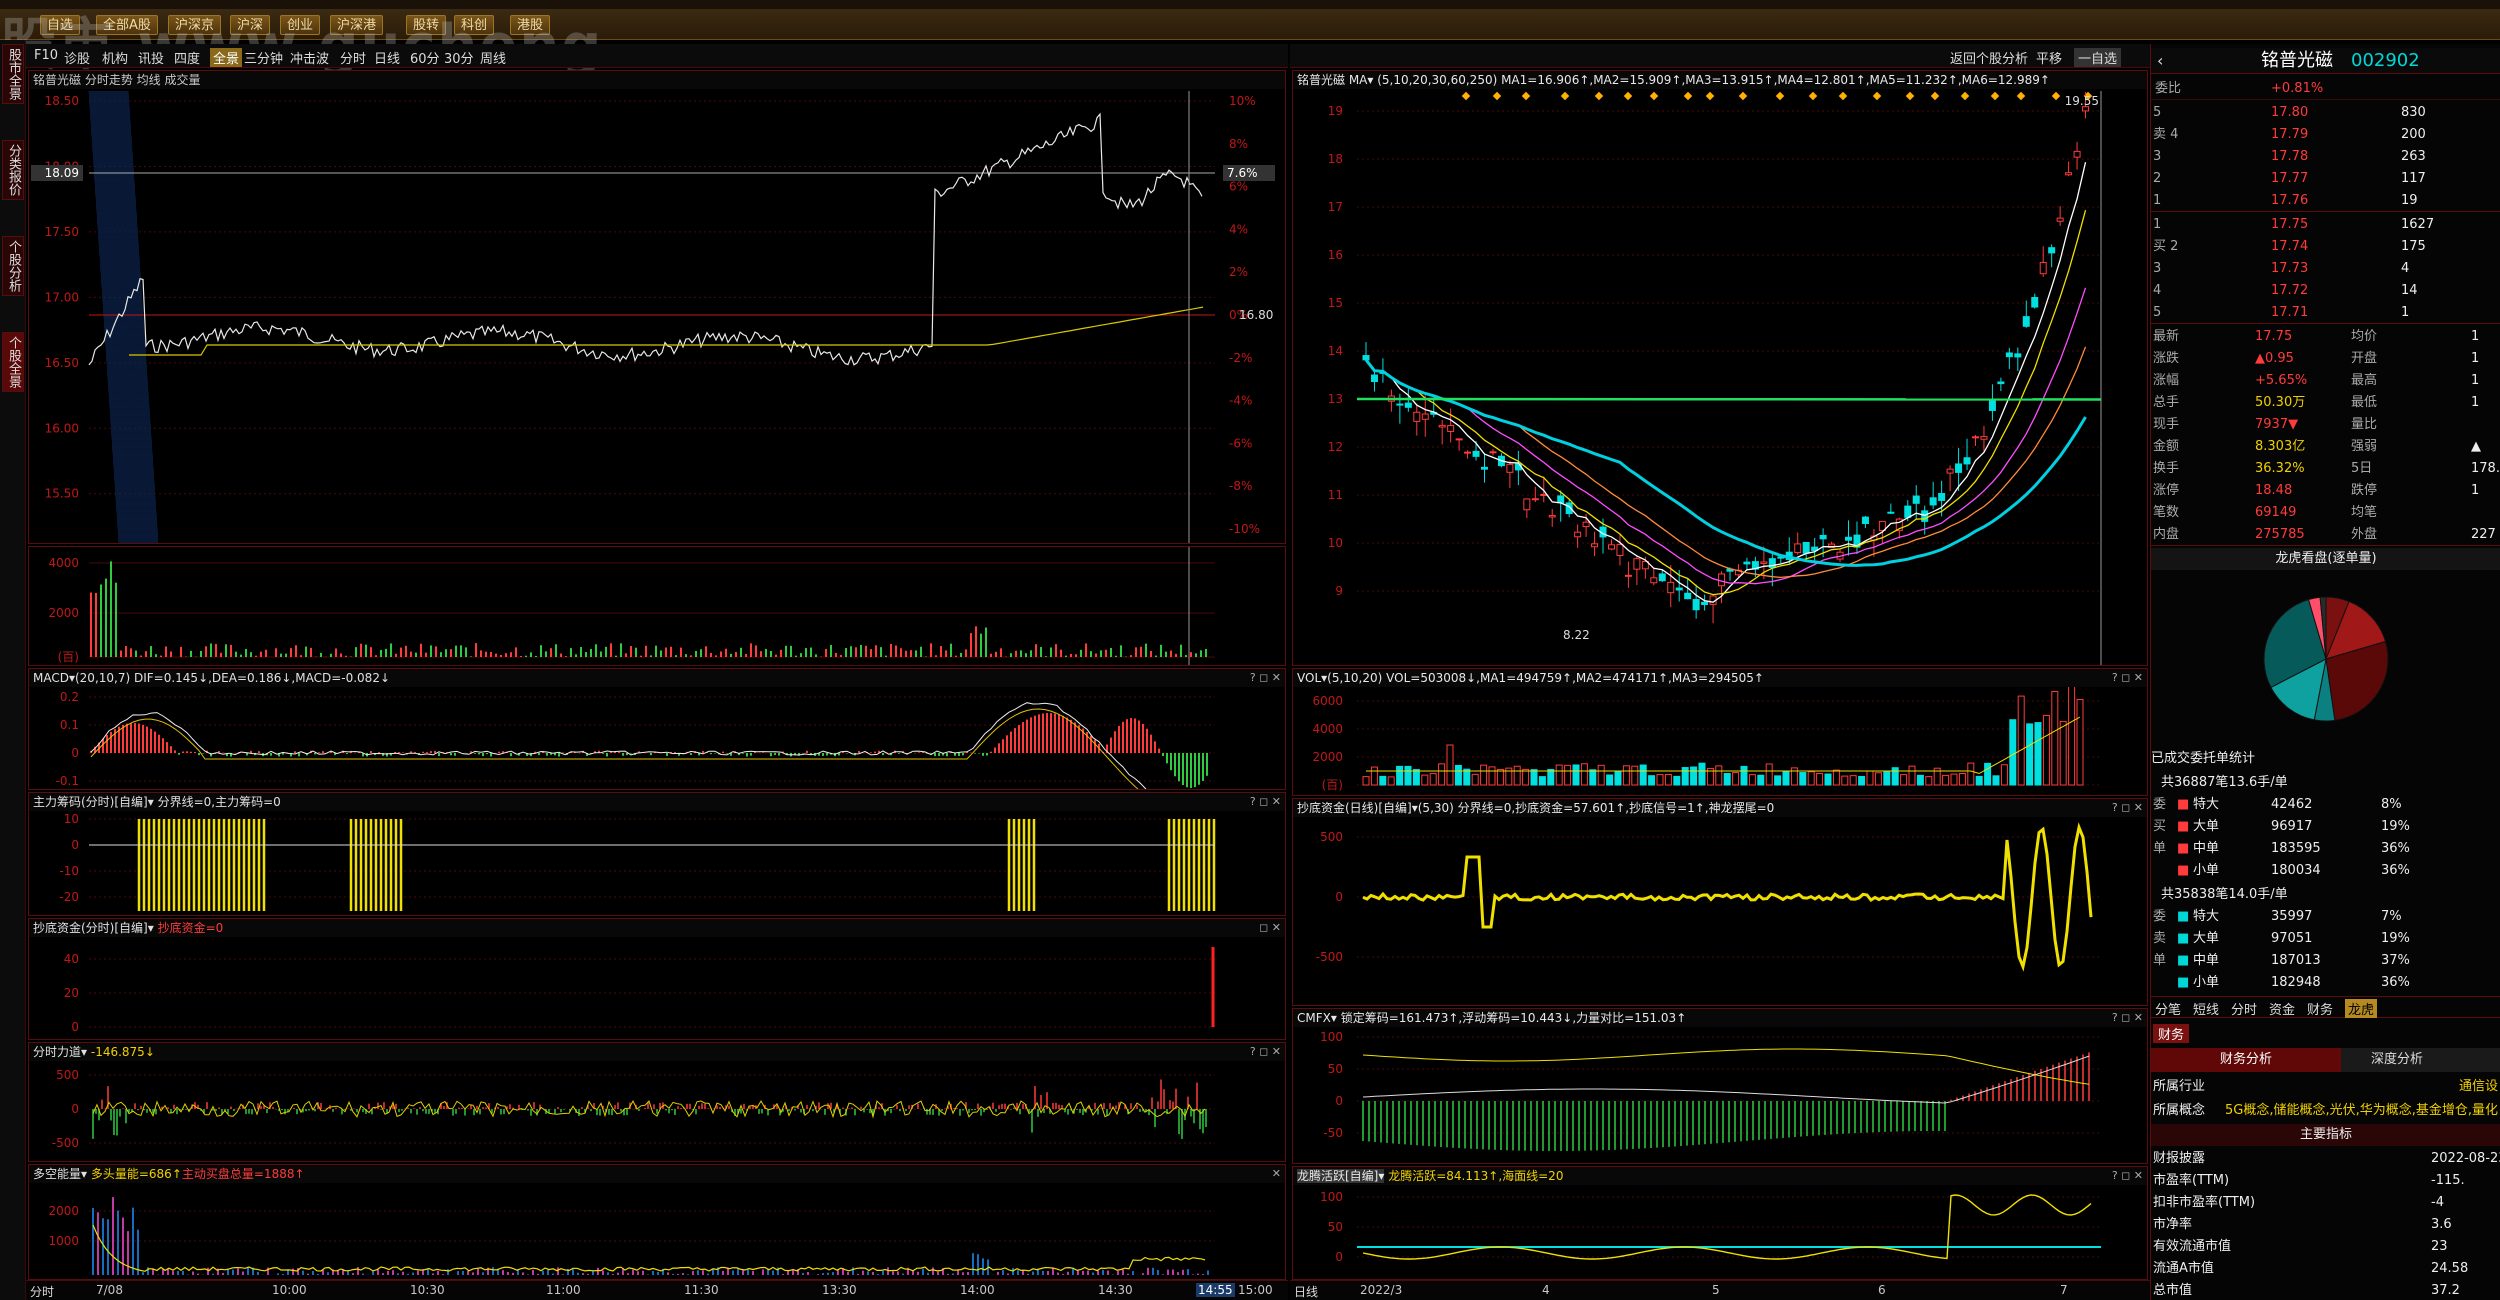  What do you see at coordinates (563, 1290) in the screenshot?
I see `time-label: 11:00` at bounding box center [563, 1290].